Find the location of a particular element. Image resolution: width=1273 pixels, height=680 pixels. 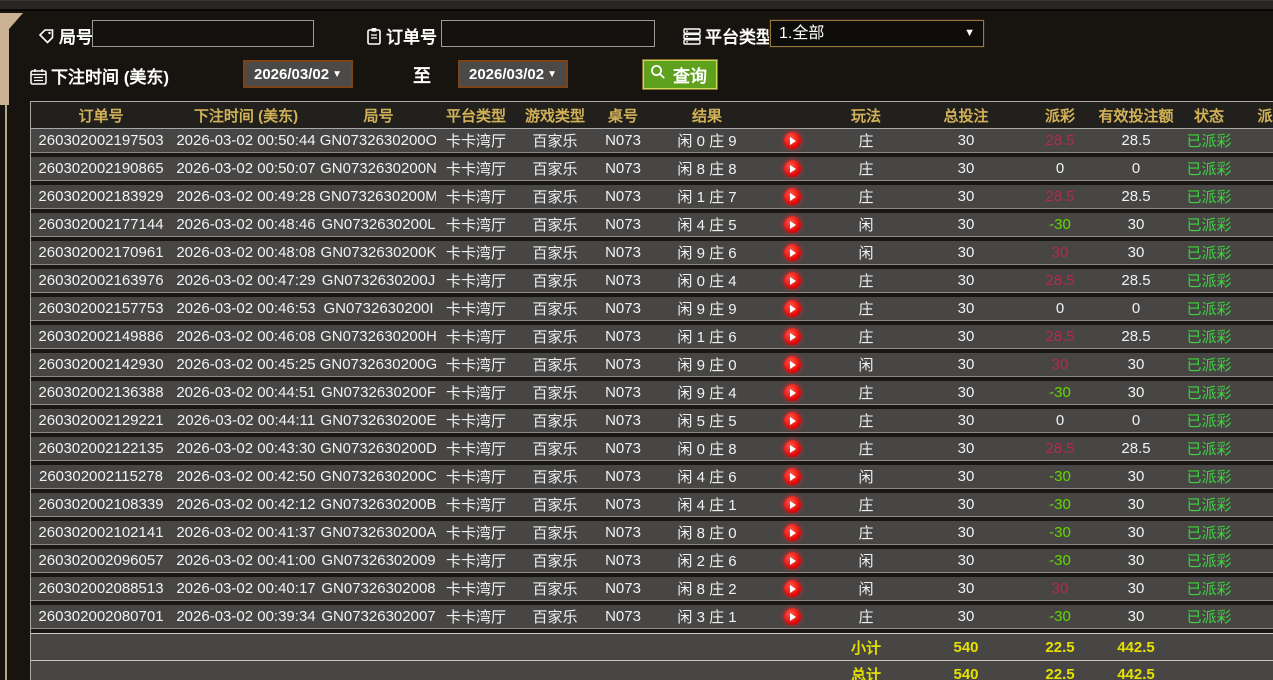

column-header: 结果 is located at coordinates (706, 116).